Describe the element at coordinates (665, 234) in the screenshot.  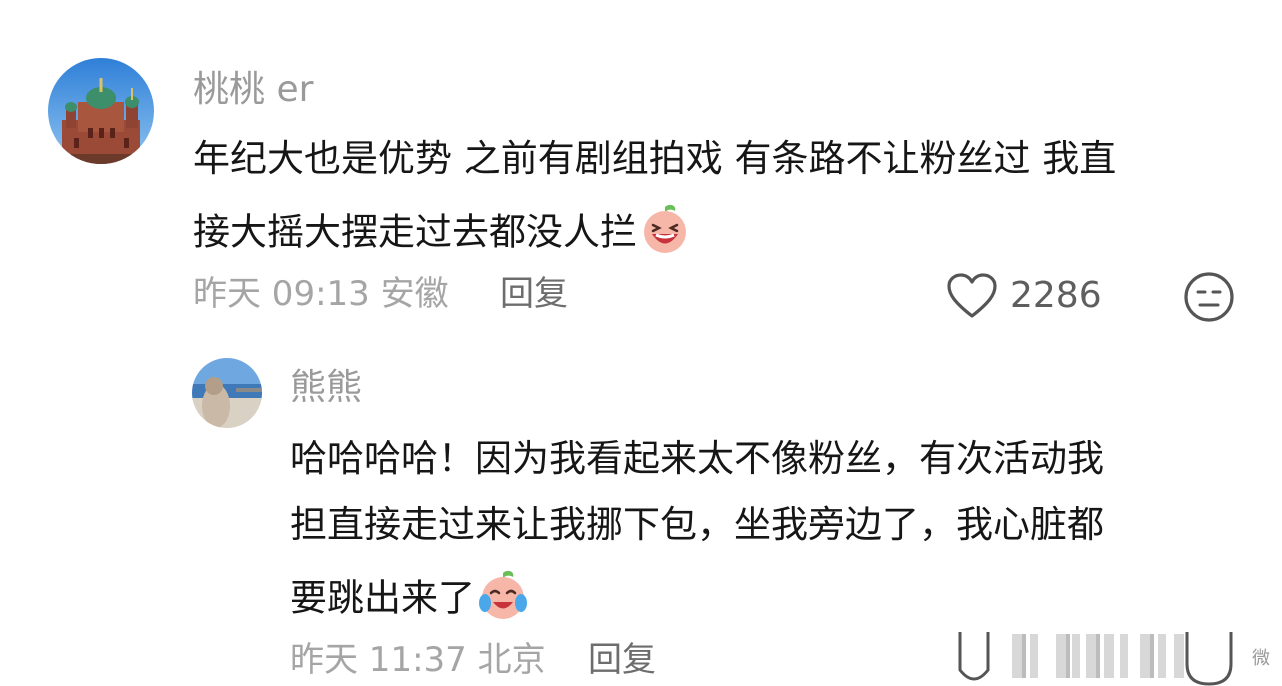
I see `laughing-peach-emoji` at that location.